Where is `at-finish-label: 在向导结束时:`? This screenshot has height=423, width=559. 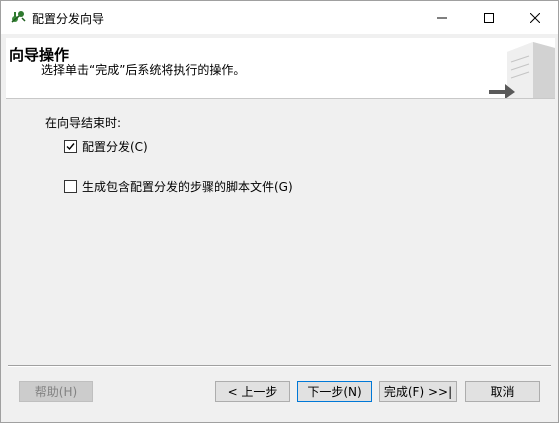 at-finish-label: 在向导结束时: is located at coordinates (83, 123).